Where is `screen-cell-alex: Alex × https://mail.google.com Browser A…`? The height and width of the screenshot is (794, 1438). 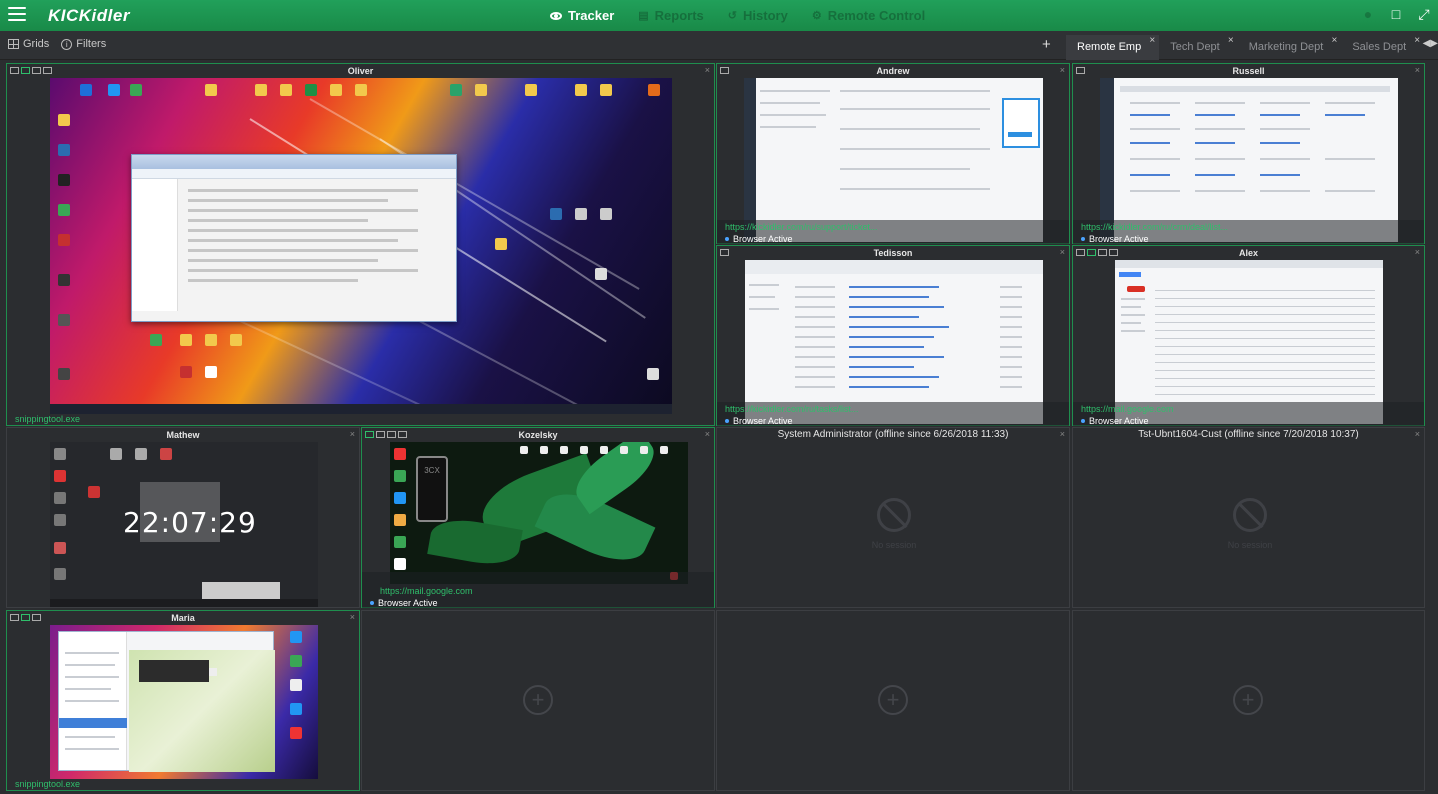 screen-cell-alex: Alex × https://mail.google.com Browser A… is located at coordinates (1248, 335).